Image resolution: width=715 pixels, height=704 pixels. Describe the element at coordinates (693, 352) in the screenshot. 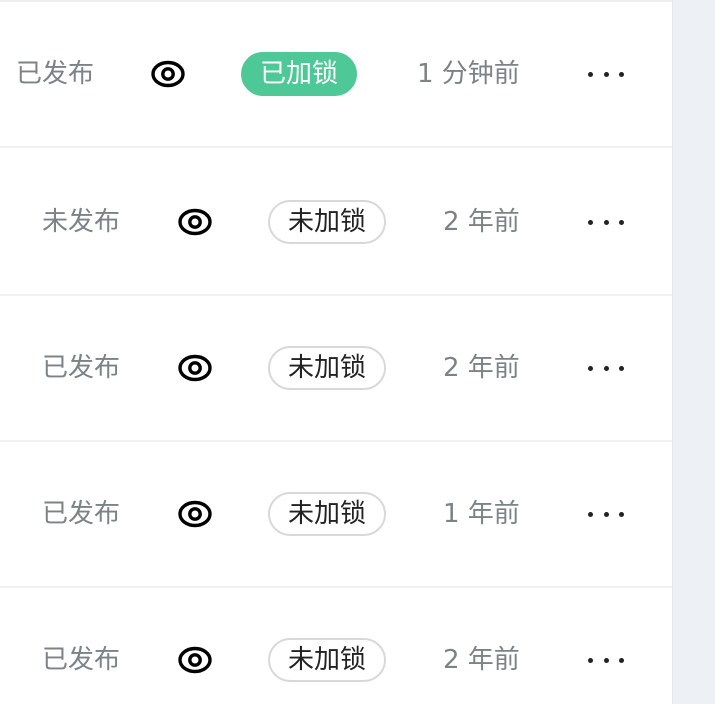

I see `scrollbar-gutter` at that location.